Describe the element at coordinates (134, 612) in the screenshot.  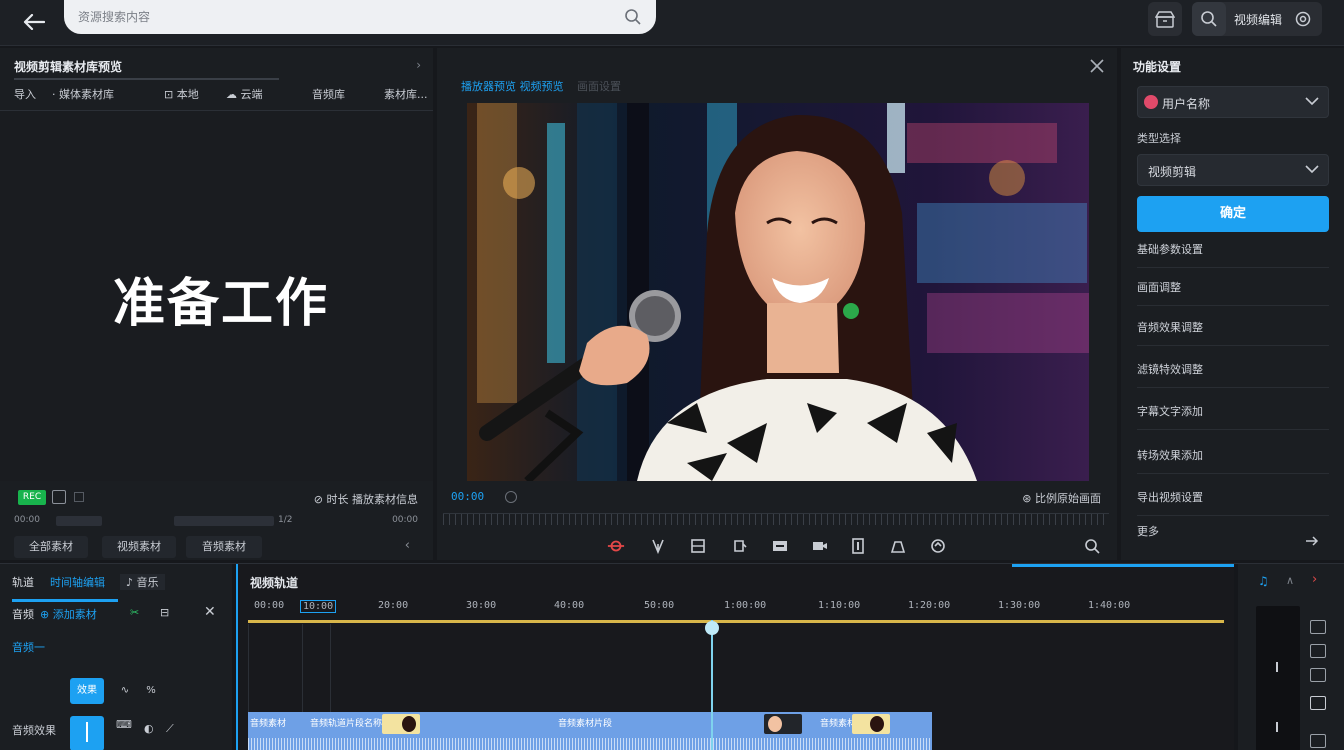
I see `scissors-icon: ✂` at that location.